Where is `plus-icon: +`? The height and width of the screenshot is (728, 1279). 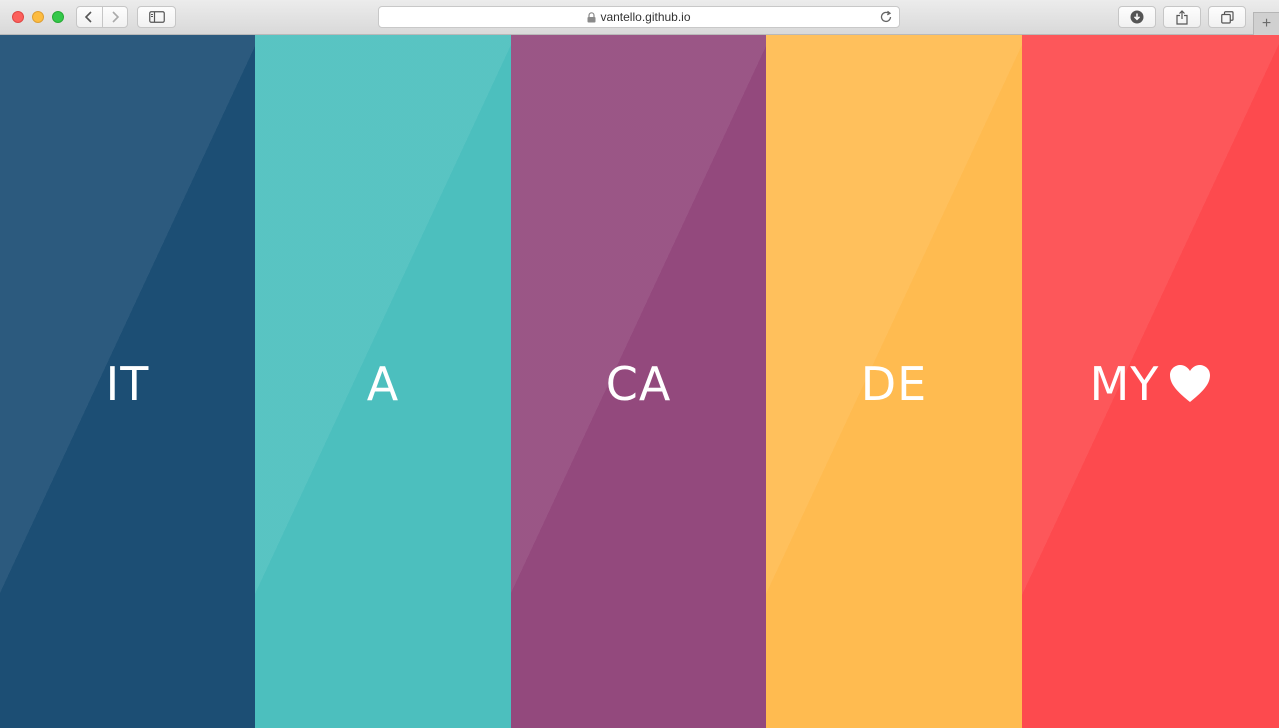
plus-icon: + is located at coordinates (1266, 23).